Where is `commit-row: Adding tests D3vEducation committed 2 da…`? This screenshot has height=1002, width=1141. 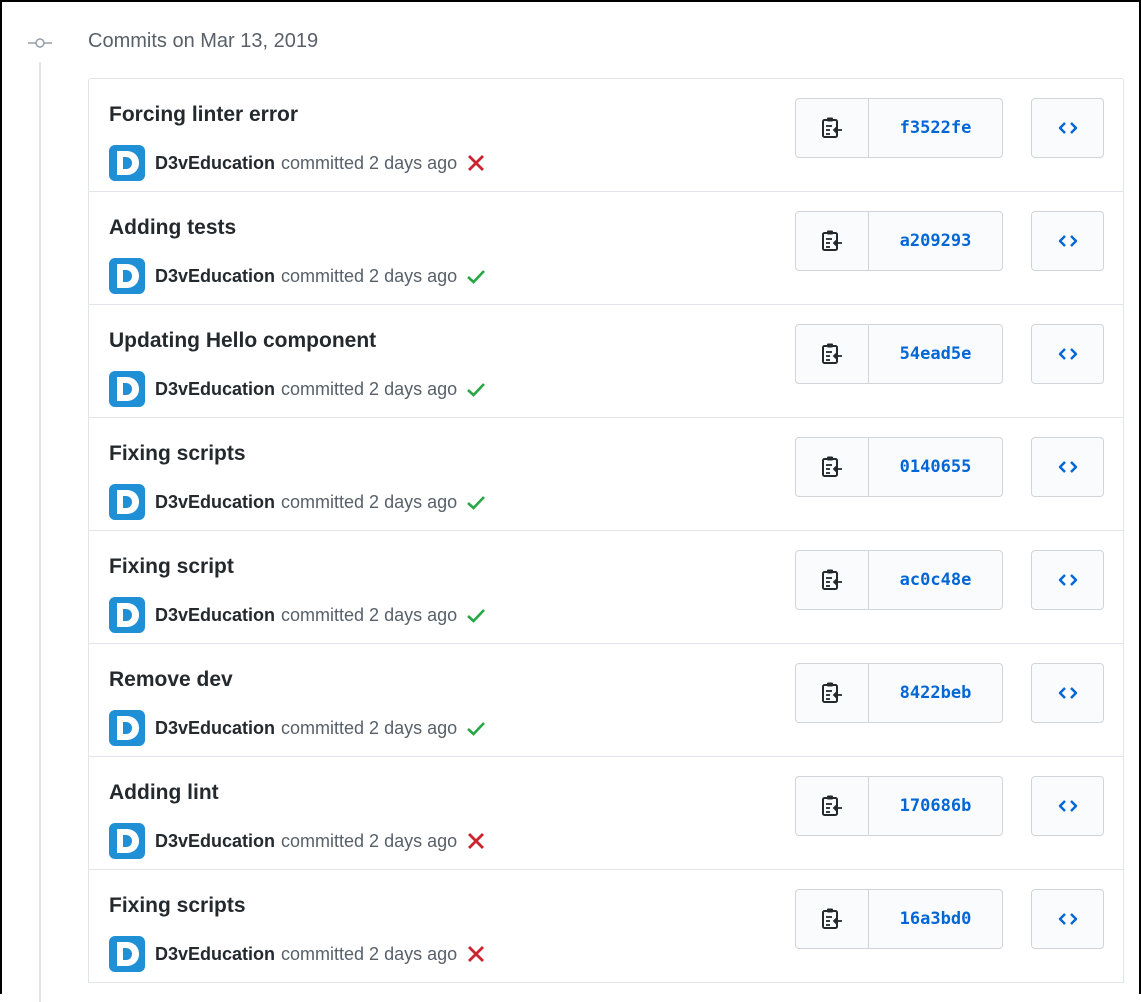 commit-row: Adding tests D3vEducation committed 2 da… is located at coordinates (606, 248).